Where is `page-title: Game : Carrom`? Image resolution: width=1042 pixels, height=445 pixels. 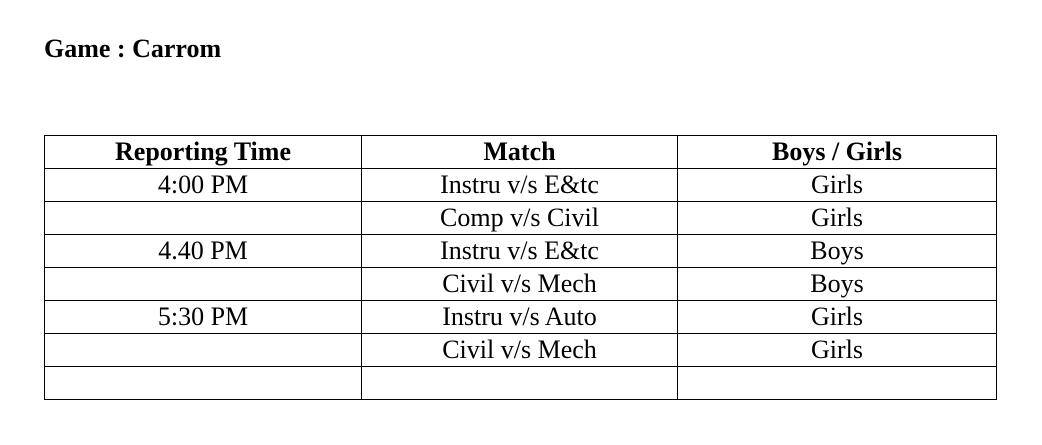
page-title: Game : Carrom is located at coordinates (133, 48).